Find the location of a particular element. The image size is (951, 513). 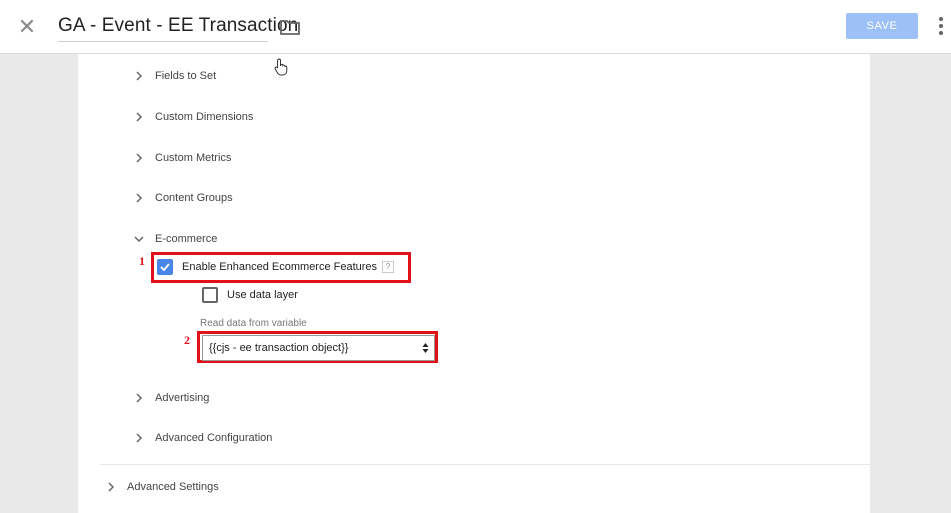

section-label: Advertising is located at coordinates (182, 398).